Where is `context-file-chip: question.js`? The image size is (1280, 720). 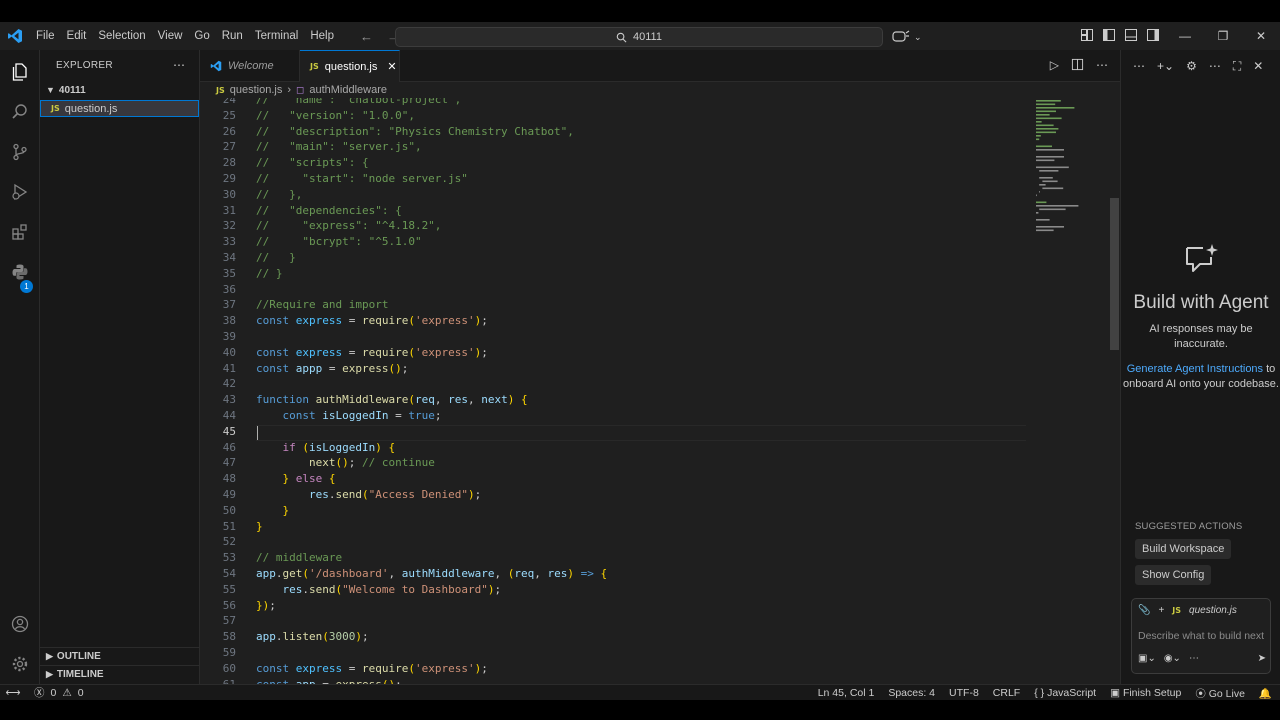 context-file-chip: question.js is located at coordinates (1213, 610).